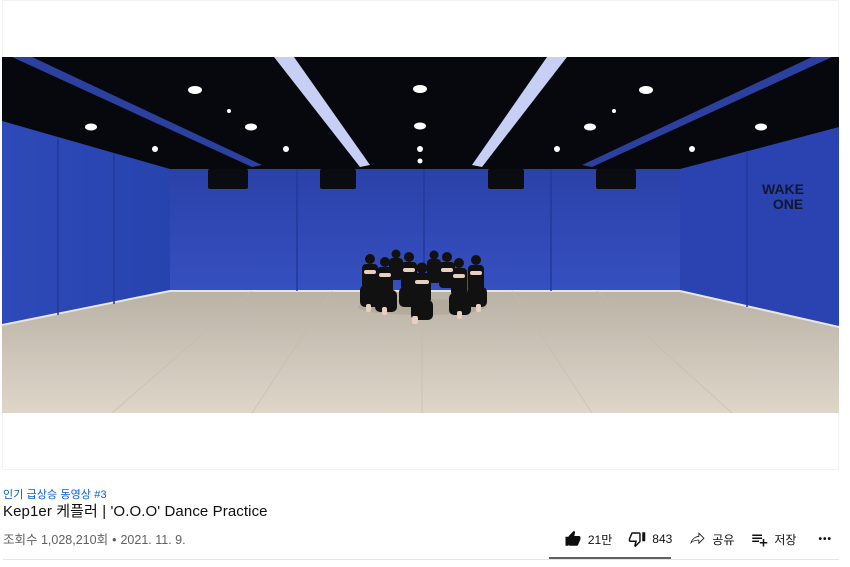  I want to click on wall-logo-line1: WAKE, so click(783, 189).